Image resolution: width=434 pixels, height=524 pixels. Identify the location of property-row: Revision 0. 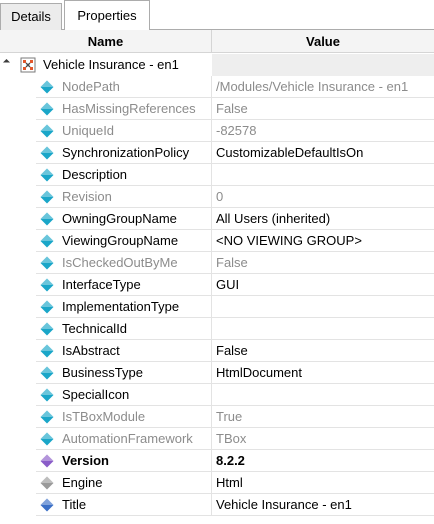
(217, 197).